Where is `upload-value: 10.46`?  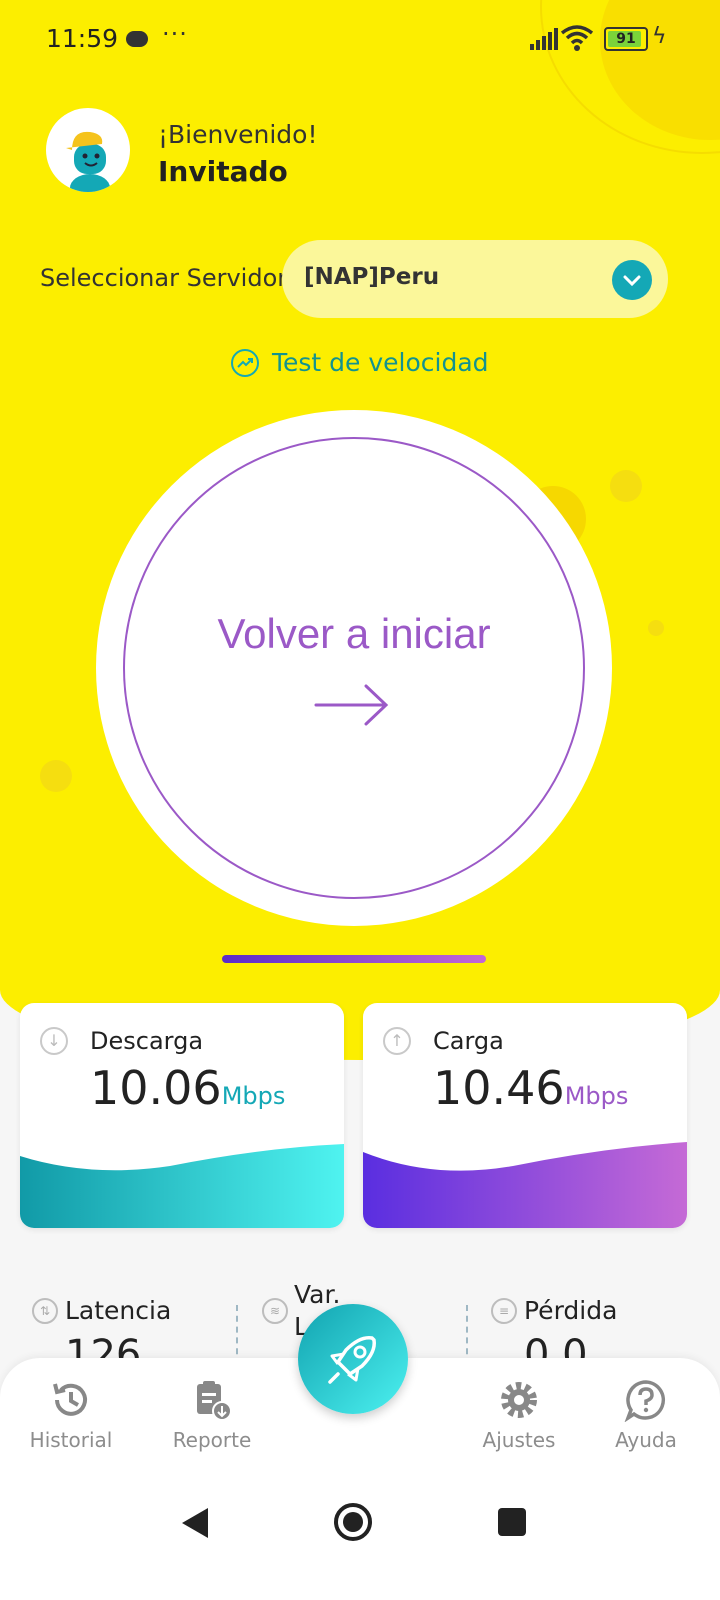
upload-value: 10.46 is located at coordinates (499, 1088).